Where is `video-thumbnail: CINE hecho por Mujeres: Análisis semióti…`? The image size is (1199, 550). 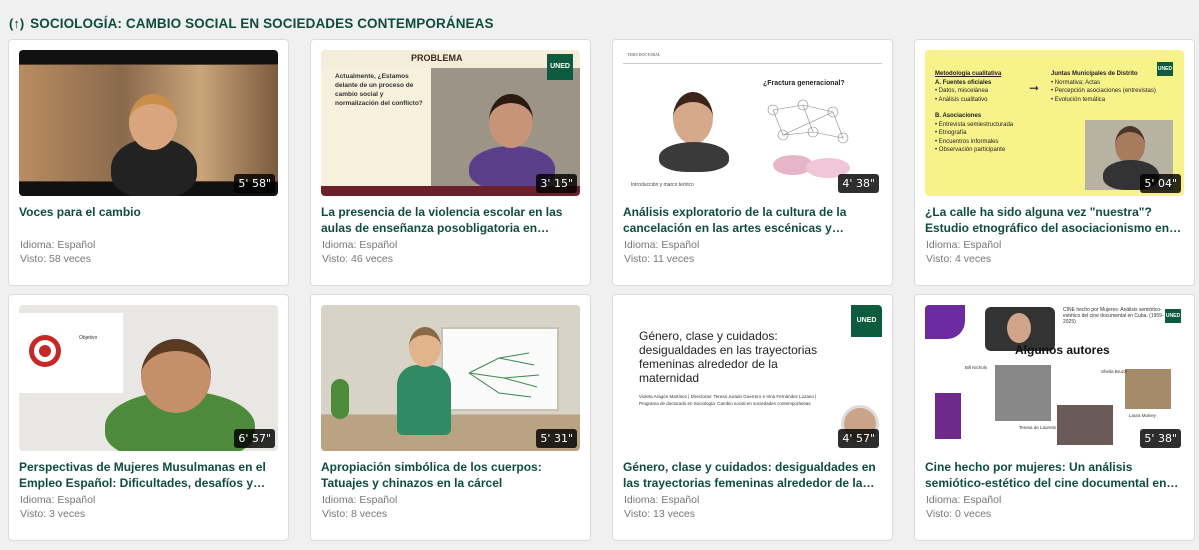 video-thumbnail: CINE hecho por Mujeres: Análisis semióti… is located at coordinates (1054, 378).